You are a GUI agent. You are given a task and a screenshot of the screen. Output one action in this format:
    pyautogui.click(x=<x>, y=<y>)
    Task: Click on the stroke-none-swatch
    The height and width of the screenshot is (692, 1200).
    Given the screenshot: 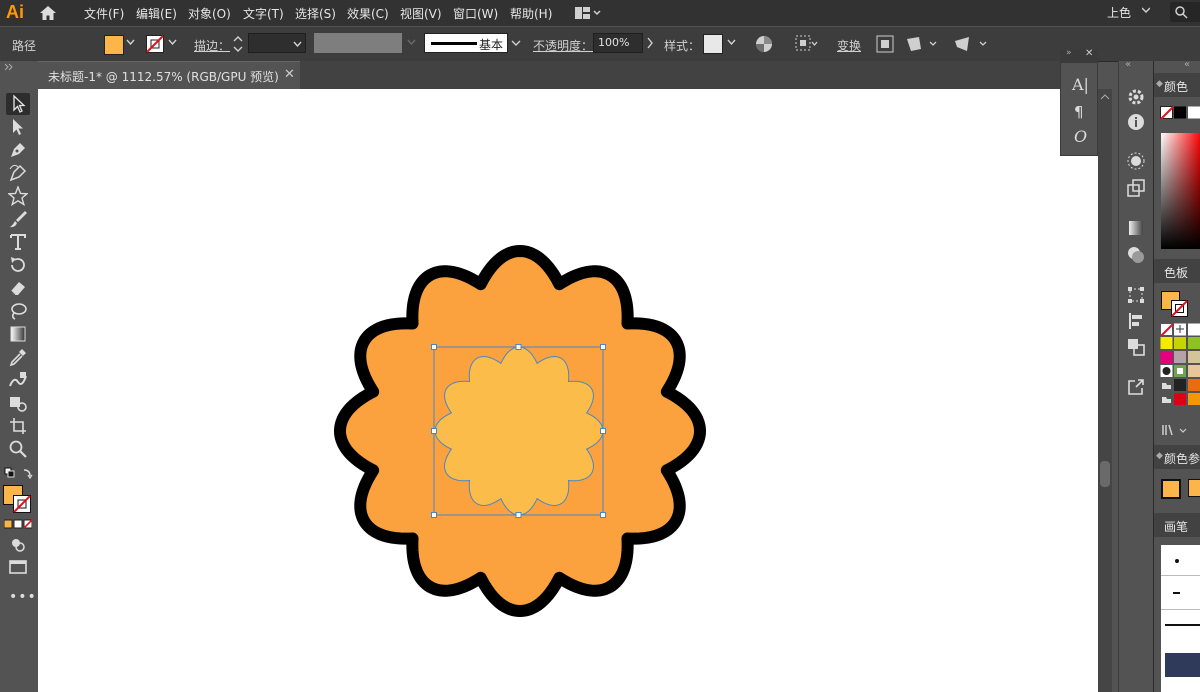 What is the action you would take?
    pyautogui.click(x=155, y=44)
    